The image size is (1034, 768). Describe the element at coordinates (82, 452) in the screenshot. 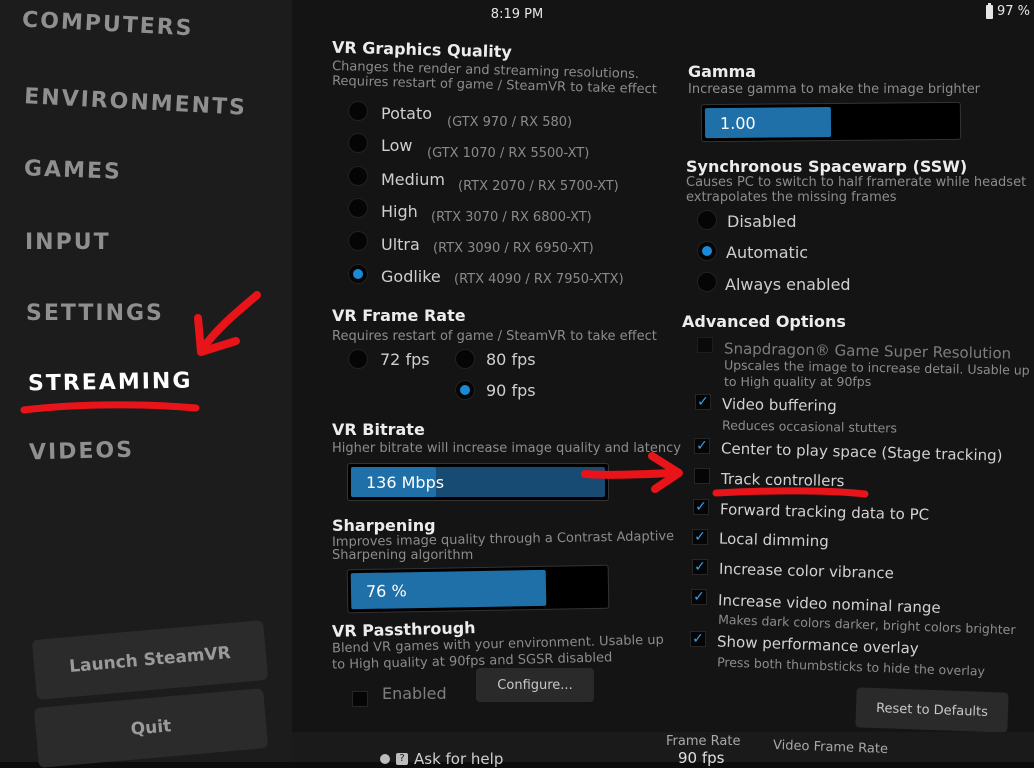

I see `nav-videos: VIDEOS` at that location.